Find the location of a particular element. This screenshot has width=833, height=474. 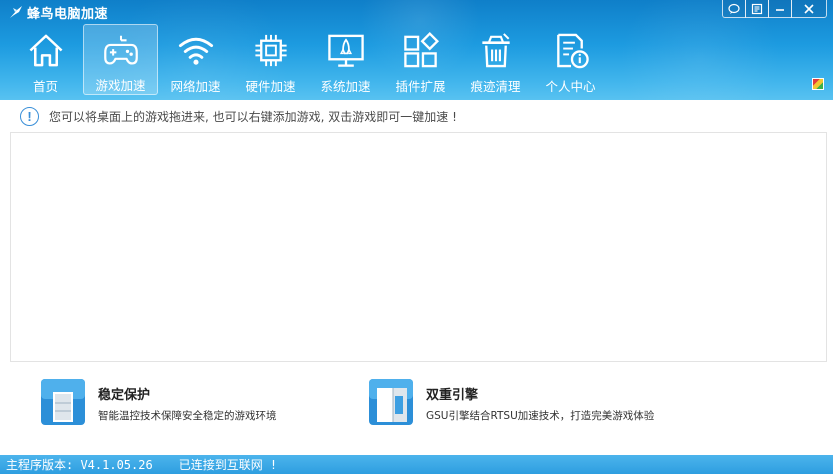

info-icon: ! is located at coordinates (29, 116).